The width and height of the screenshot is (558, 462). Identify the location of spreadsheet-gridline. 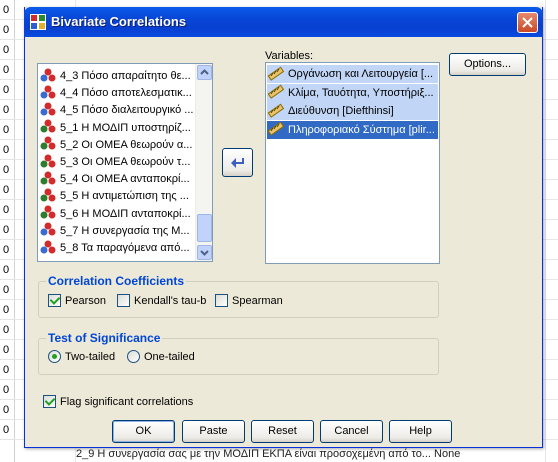
(545, 231).